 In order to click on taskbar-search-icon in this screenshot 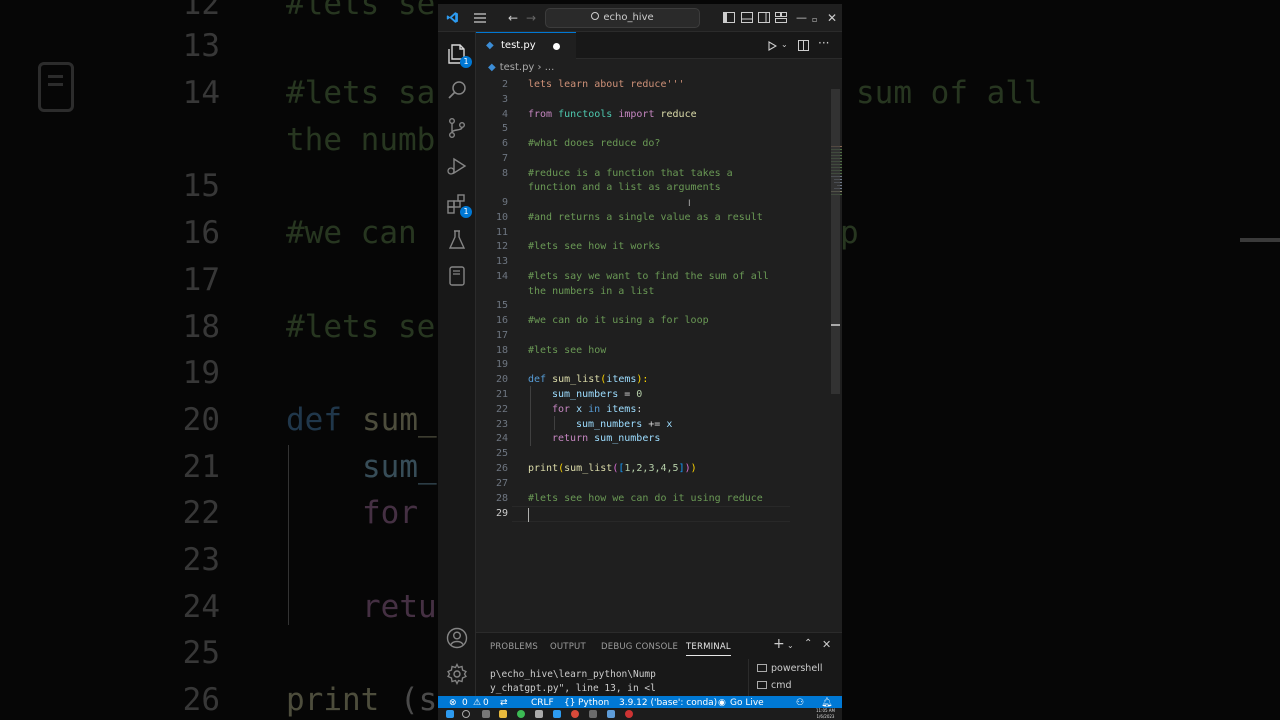, I will do `click(466, 714)`.